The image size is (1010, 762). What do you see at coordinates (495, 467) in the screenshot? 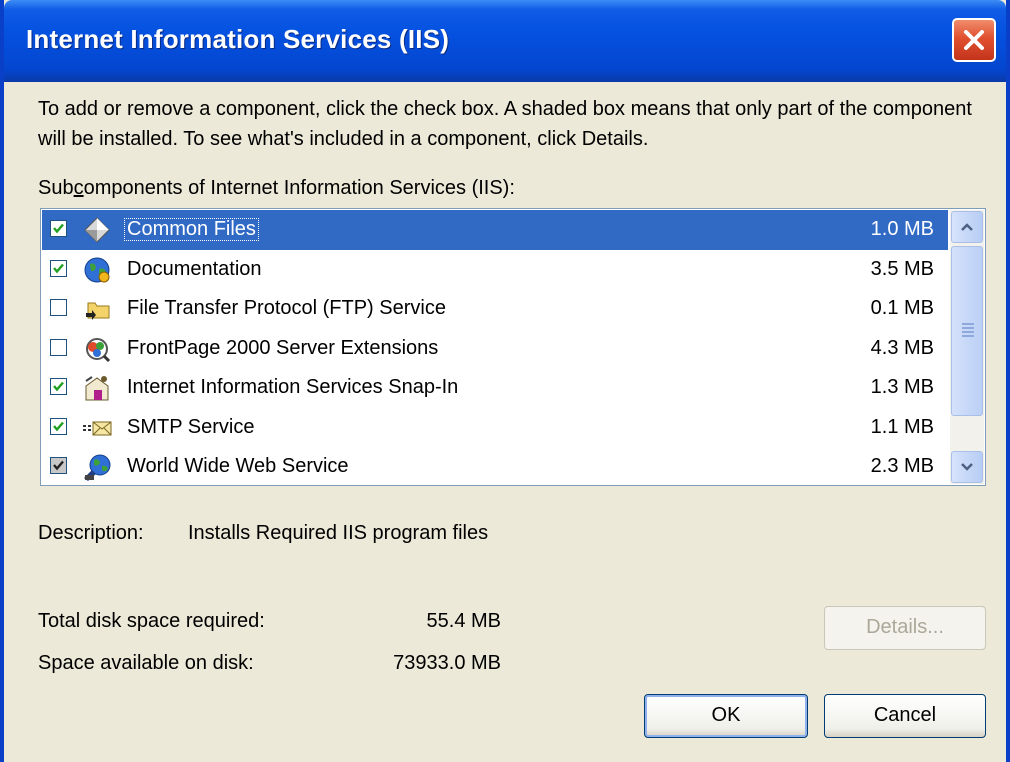
I see `list-item-www-service: World Wide Web Service 2.3 MB` at bounding box center [495, 467].